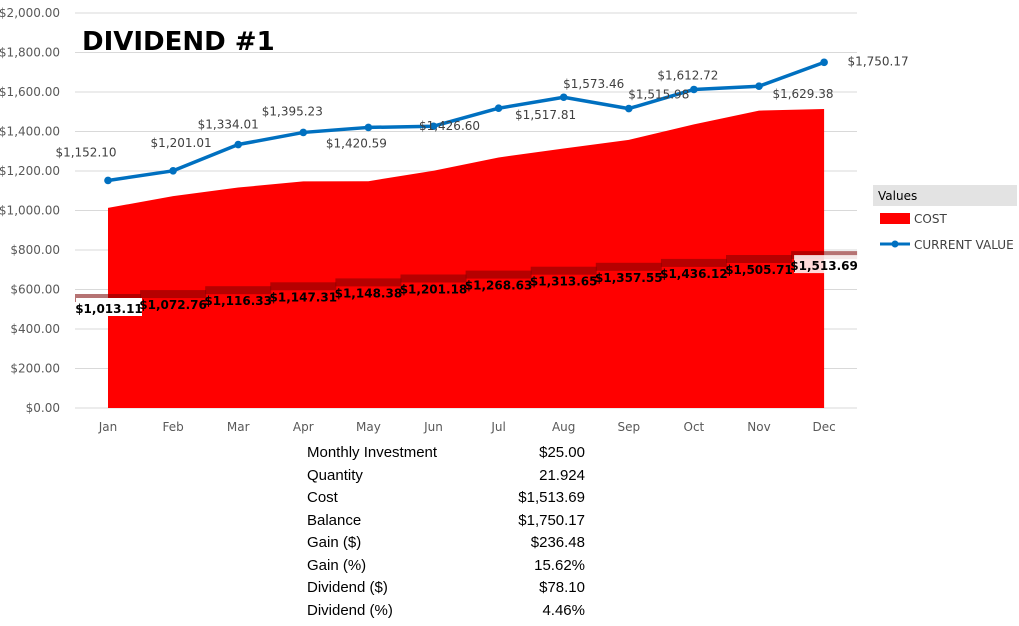 The height and width of the screenshot is (626, 1019). What do you see at coordinates (350, 610) in the screenshot?
I see `summary-label: Dividend (%)` at bounding box center [350, 610].